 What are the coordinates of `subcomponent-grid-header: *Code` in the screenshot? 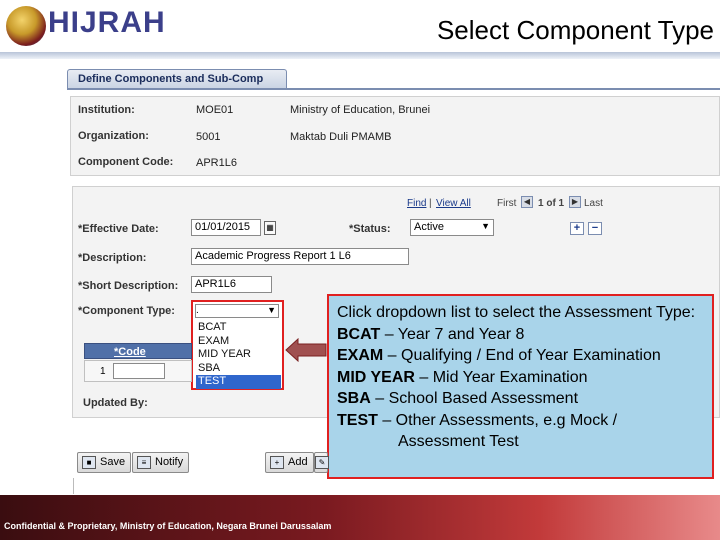 It's located at (138, 351).